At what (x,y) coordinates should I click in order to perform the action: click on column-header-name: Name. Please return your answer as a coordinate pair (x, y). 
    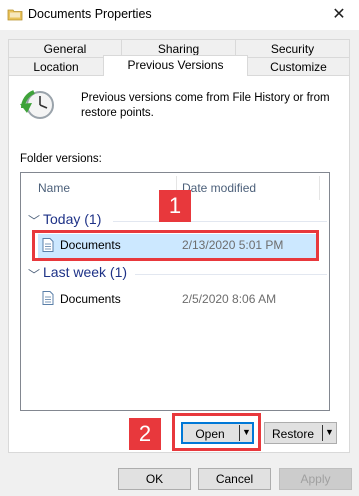
    Looking at the image, I should click on (54, 188).